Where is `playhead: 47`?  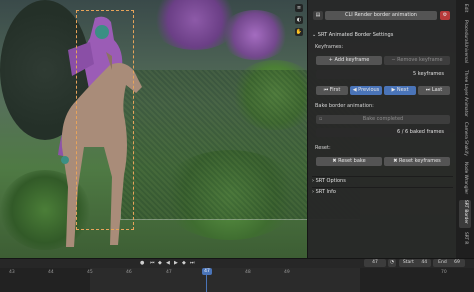
playhead: 47 is located at coordinates (207, 271).